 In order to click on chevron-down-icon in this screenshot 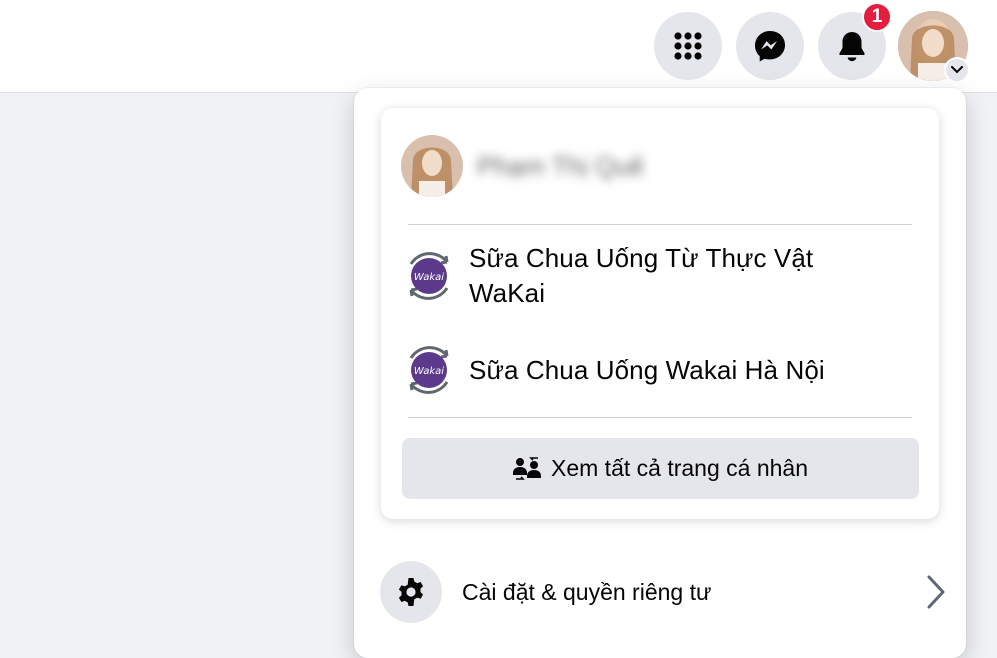, I will do `click(957, 70)`.